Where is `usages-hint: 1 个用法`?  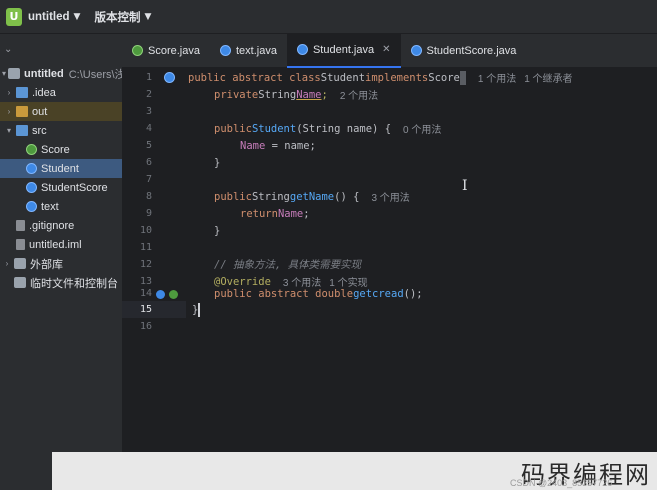 usages-hint: 1 个用法 is located at coordinates (497, 77).